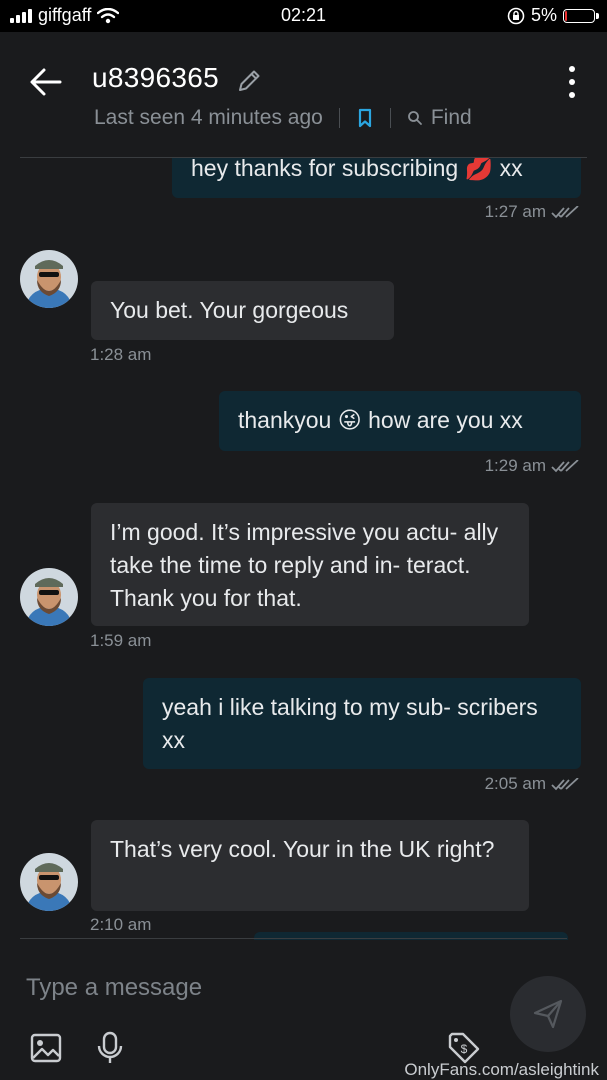 This screenshot has width=607, height=1080. What do you see at coordinates (414, 118) in the screenshot?
I see `search-icon` at bounding box center [414, 118].